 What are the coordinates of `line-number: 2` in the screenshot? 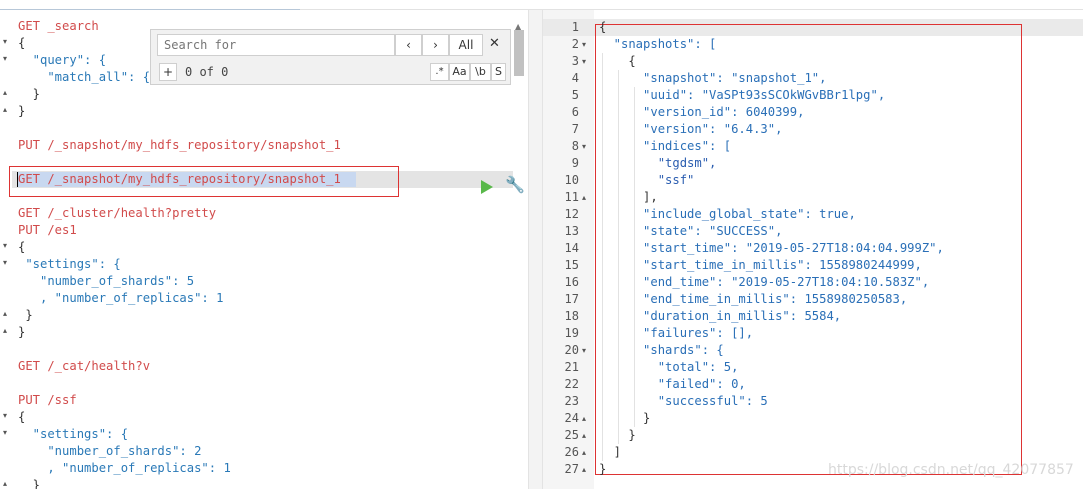 It's located at (575, 44).